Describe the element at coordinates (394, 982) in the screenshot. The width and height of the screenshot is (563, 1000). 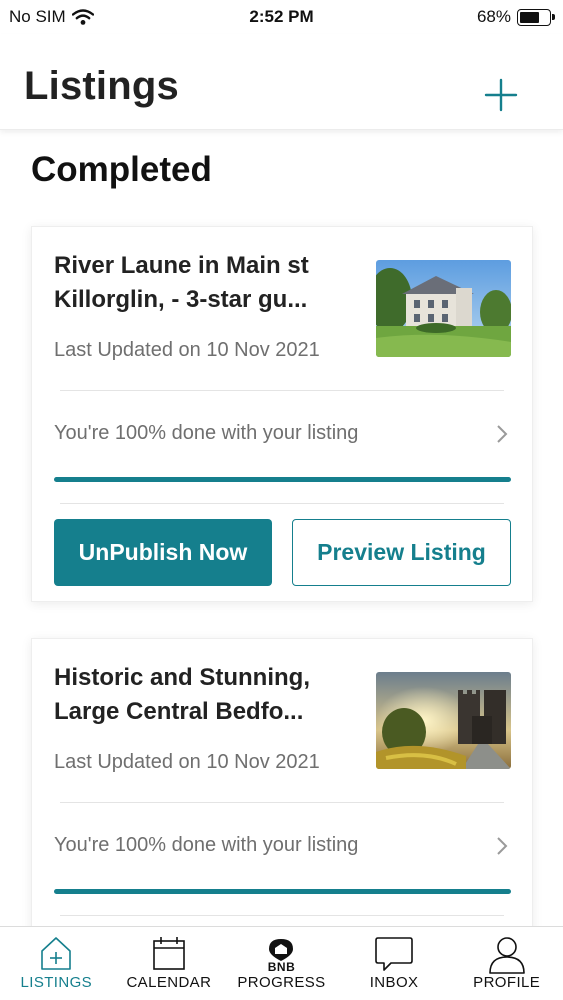
I see `tab-label: INBOX` at that location.